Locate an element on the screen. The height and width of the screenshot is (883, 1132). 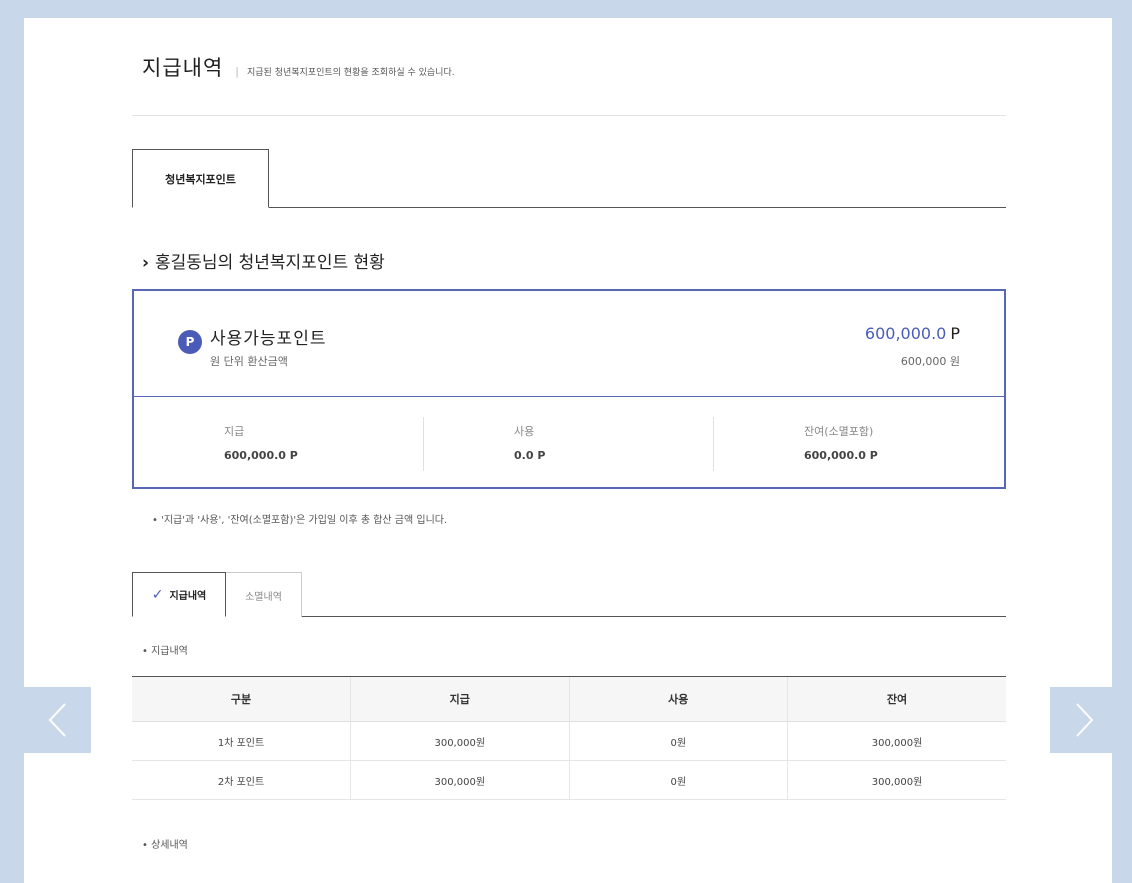
next-button is located at coordinates (1083, 720).